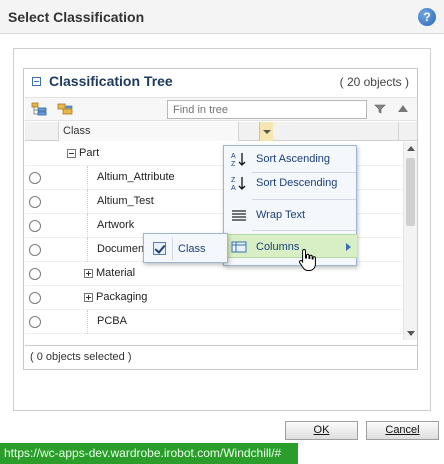 The image size is (444, 464). I want to click on class-column-label: Class, so click(77, 131).